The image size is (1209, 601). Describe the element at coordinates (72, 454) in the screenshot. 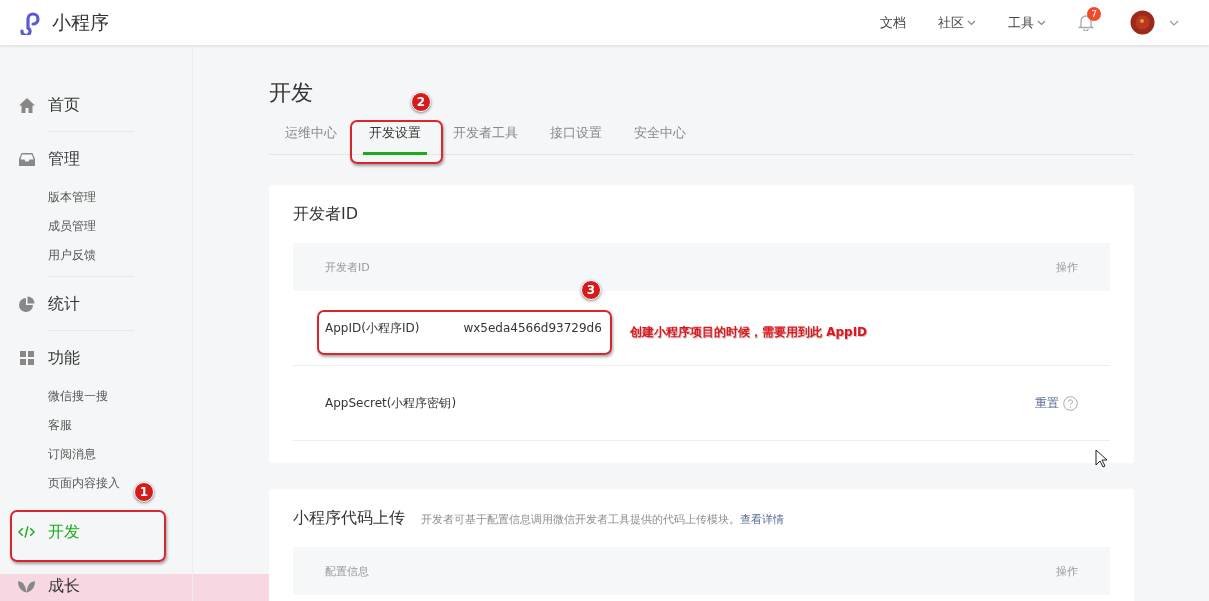

I see `sidebar-subitem: 订阅消息` at that location.